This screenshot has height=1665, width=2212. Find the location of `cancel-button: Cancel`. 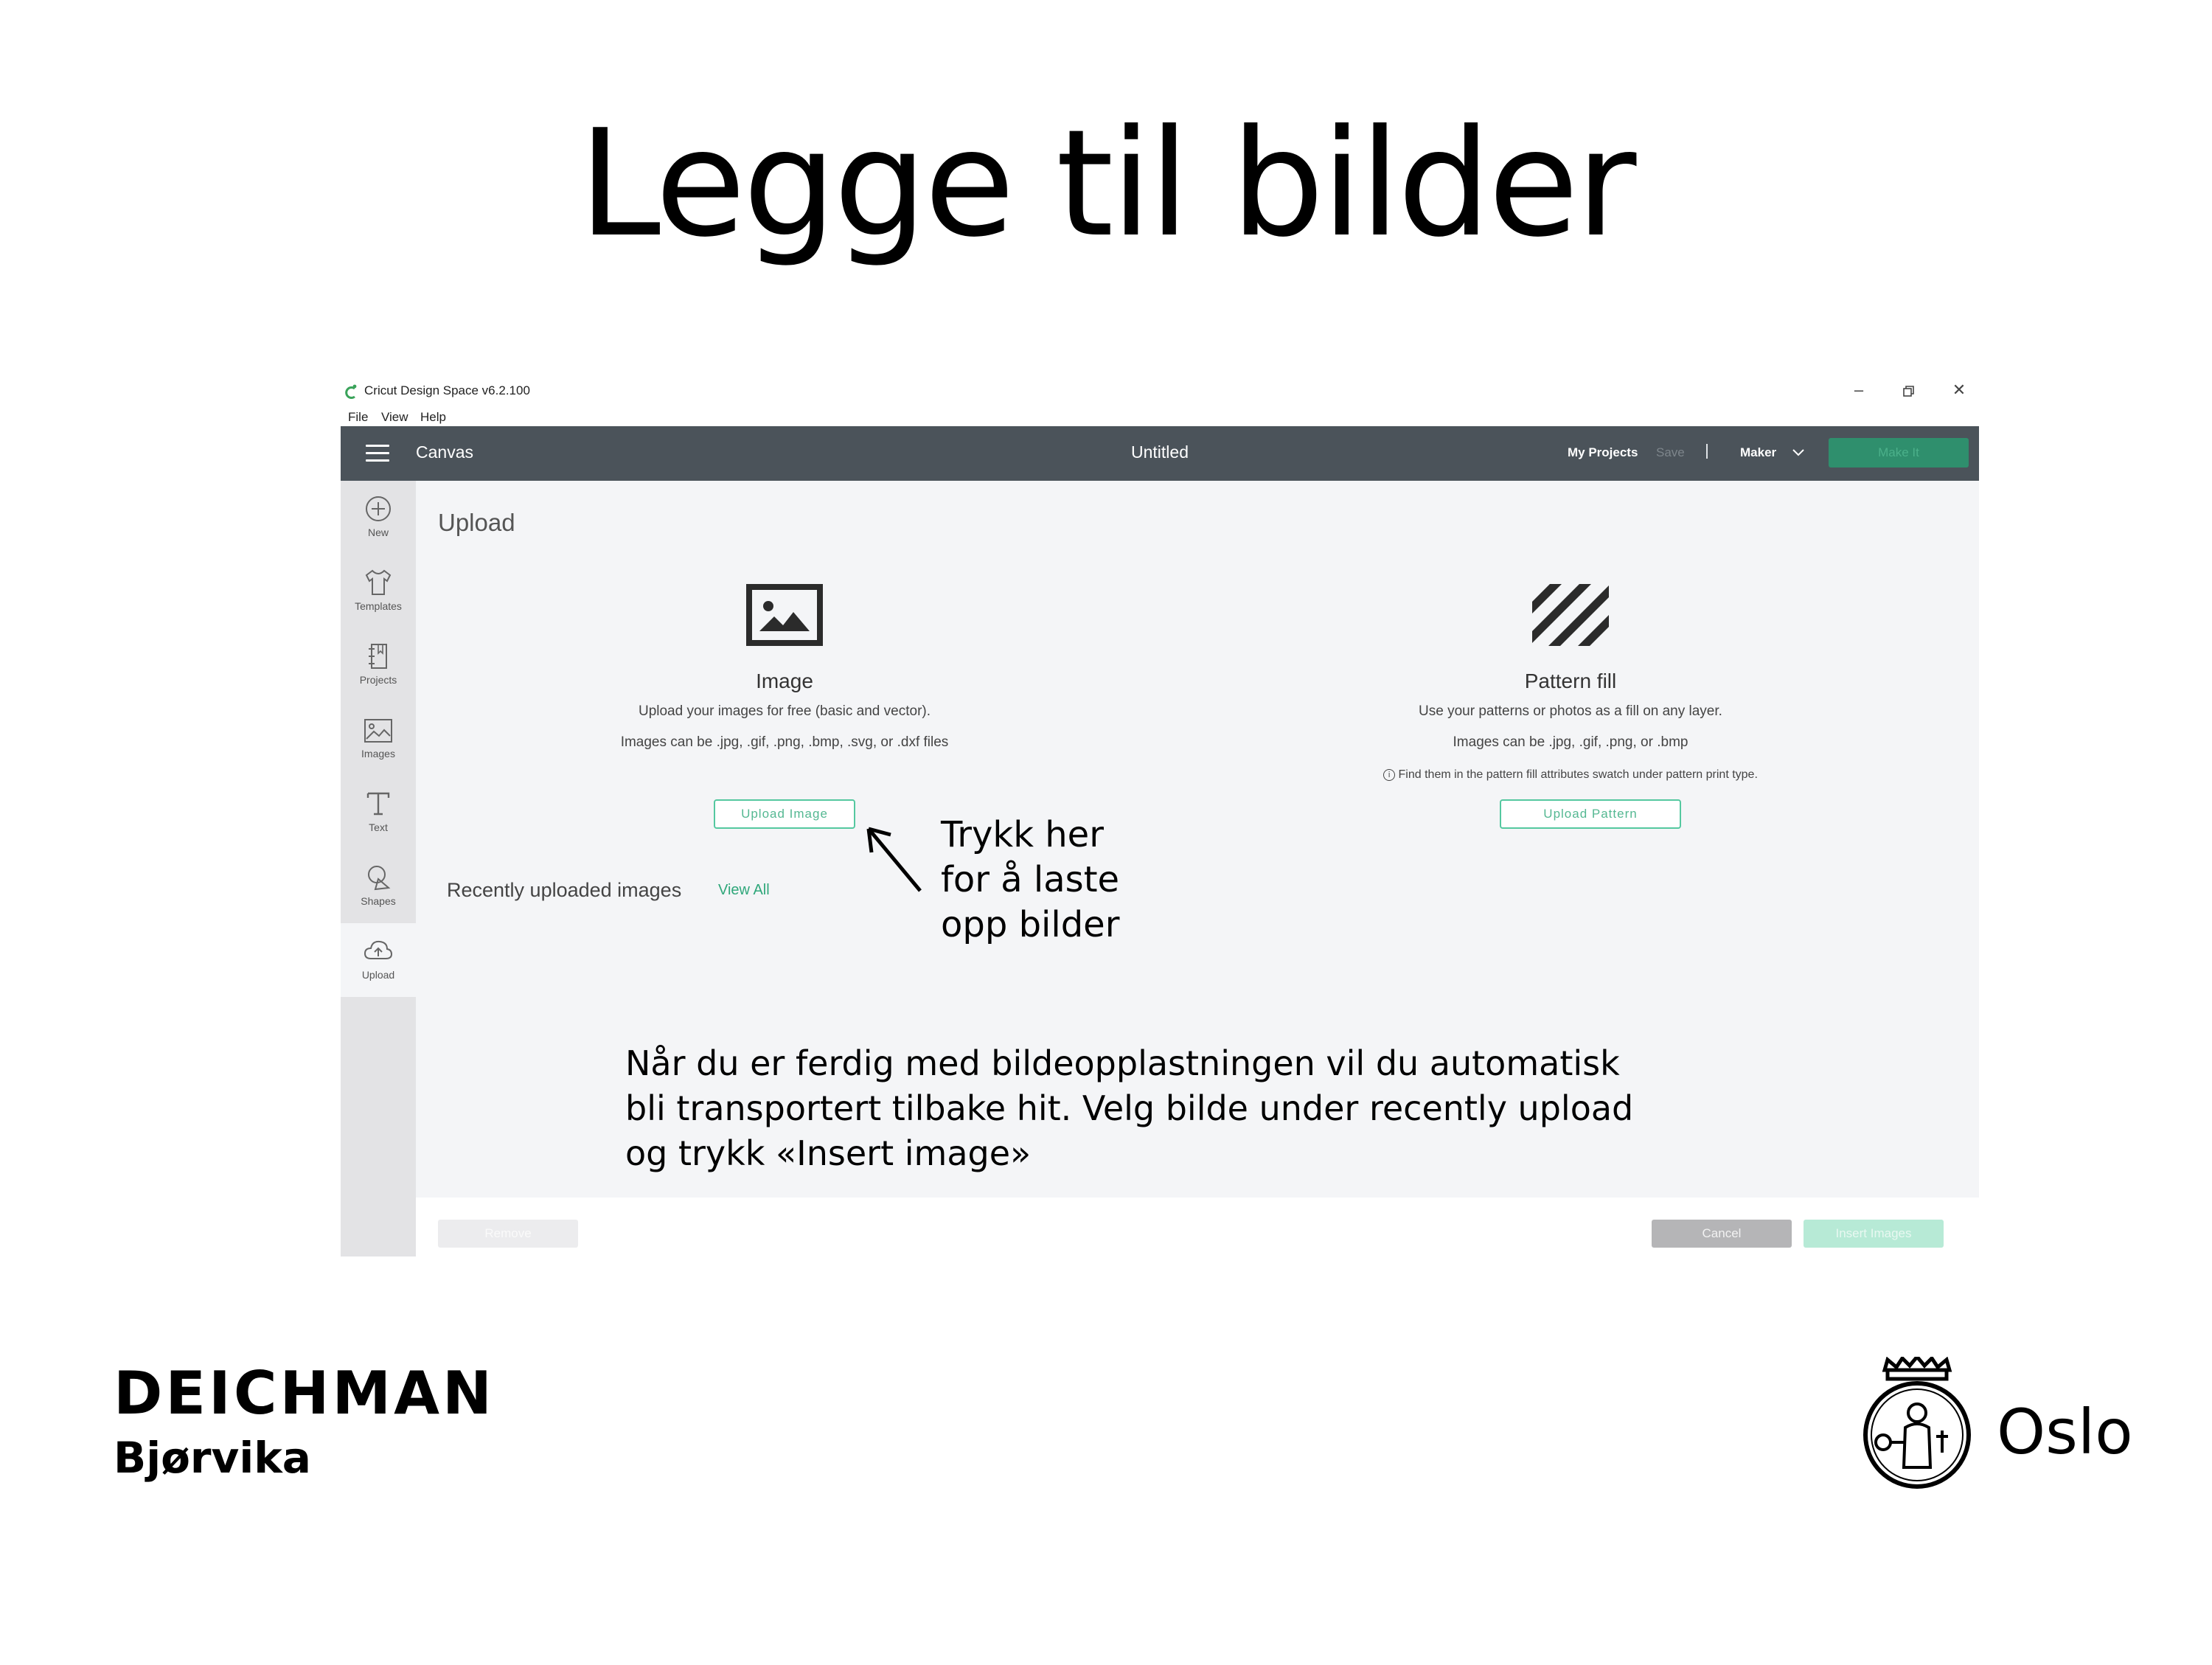

cancel-button: Cancel is located at coordinates (1722, 1234).